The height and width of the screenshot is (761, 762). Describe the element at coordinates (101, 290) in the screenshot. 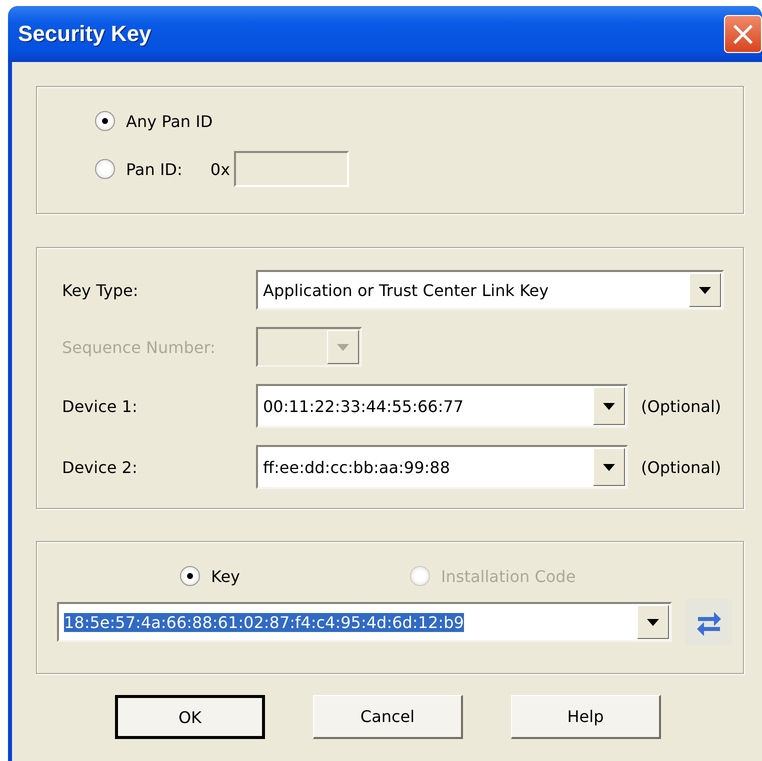

I see `field-label: Key Type:` at that location.